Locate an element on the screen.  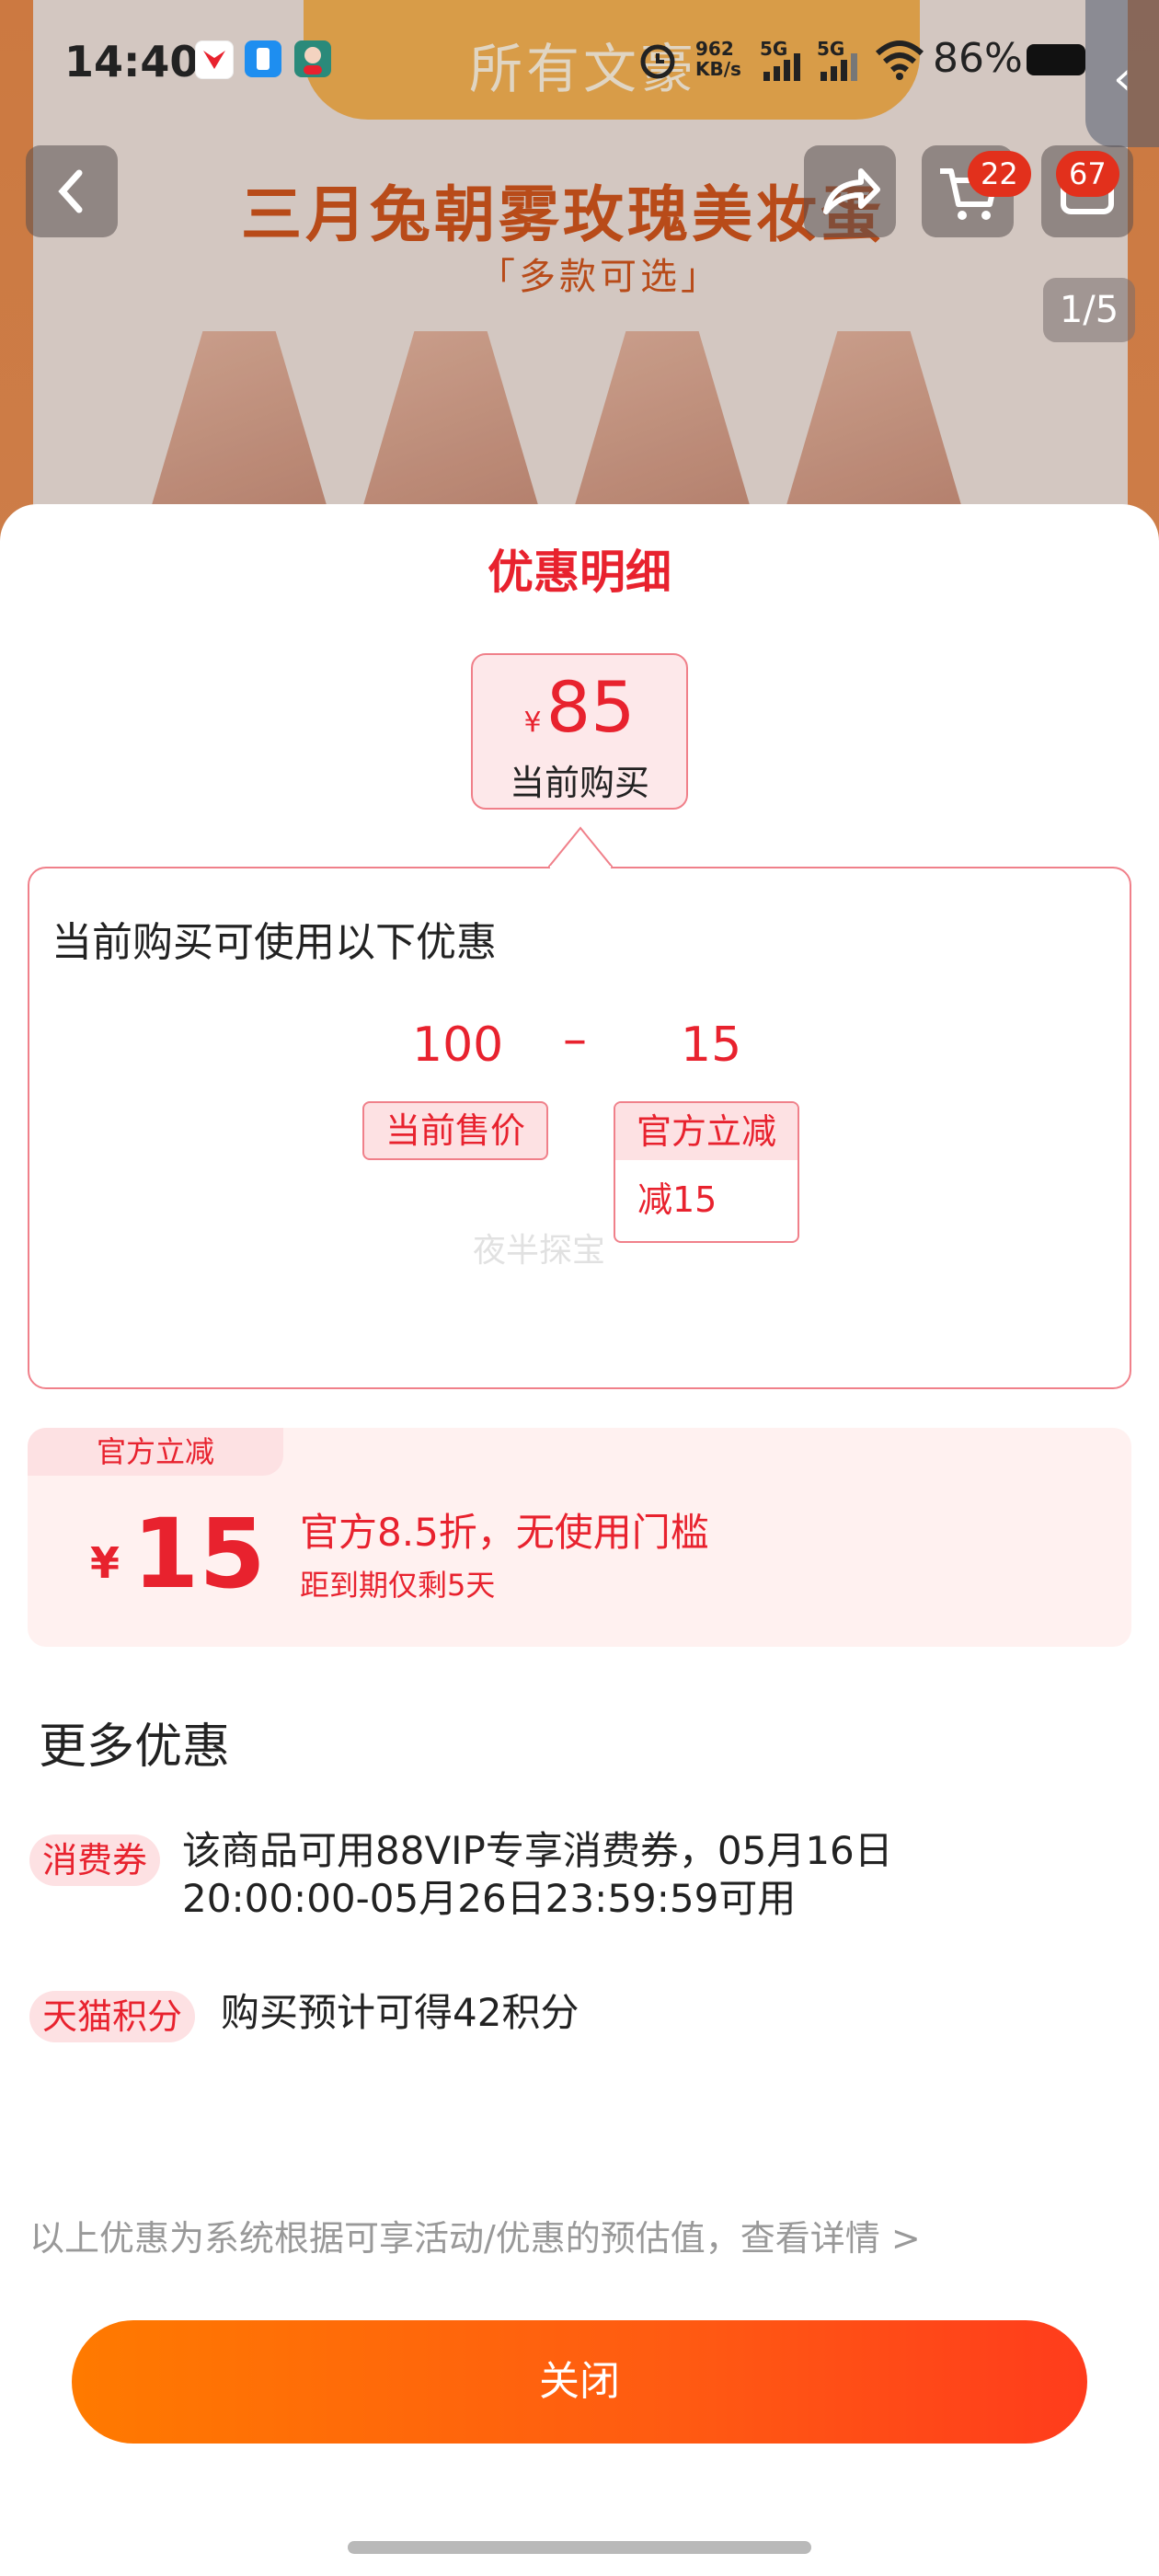
discount-tag: 官方立减 减15 is located at coordinates (706, 1172).